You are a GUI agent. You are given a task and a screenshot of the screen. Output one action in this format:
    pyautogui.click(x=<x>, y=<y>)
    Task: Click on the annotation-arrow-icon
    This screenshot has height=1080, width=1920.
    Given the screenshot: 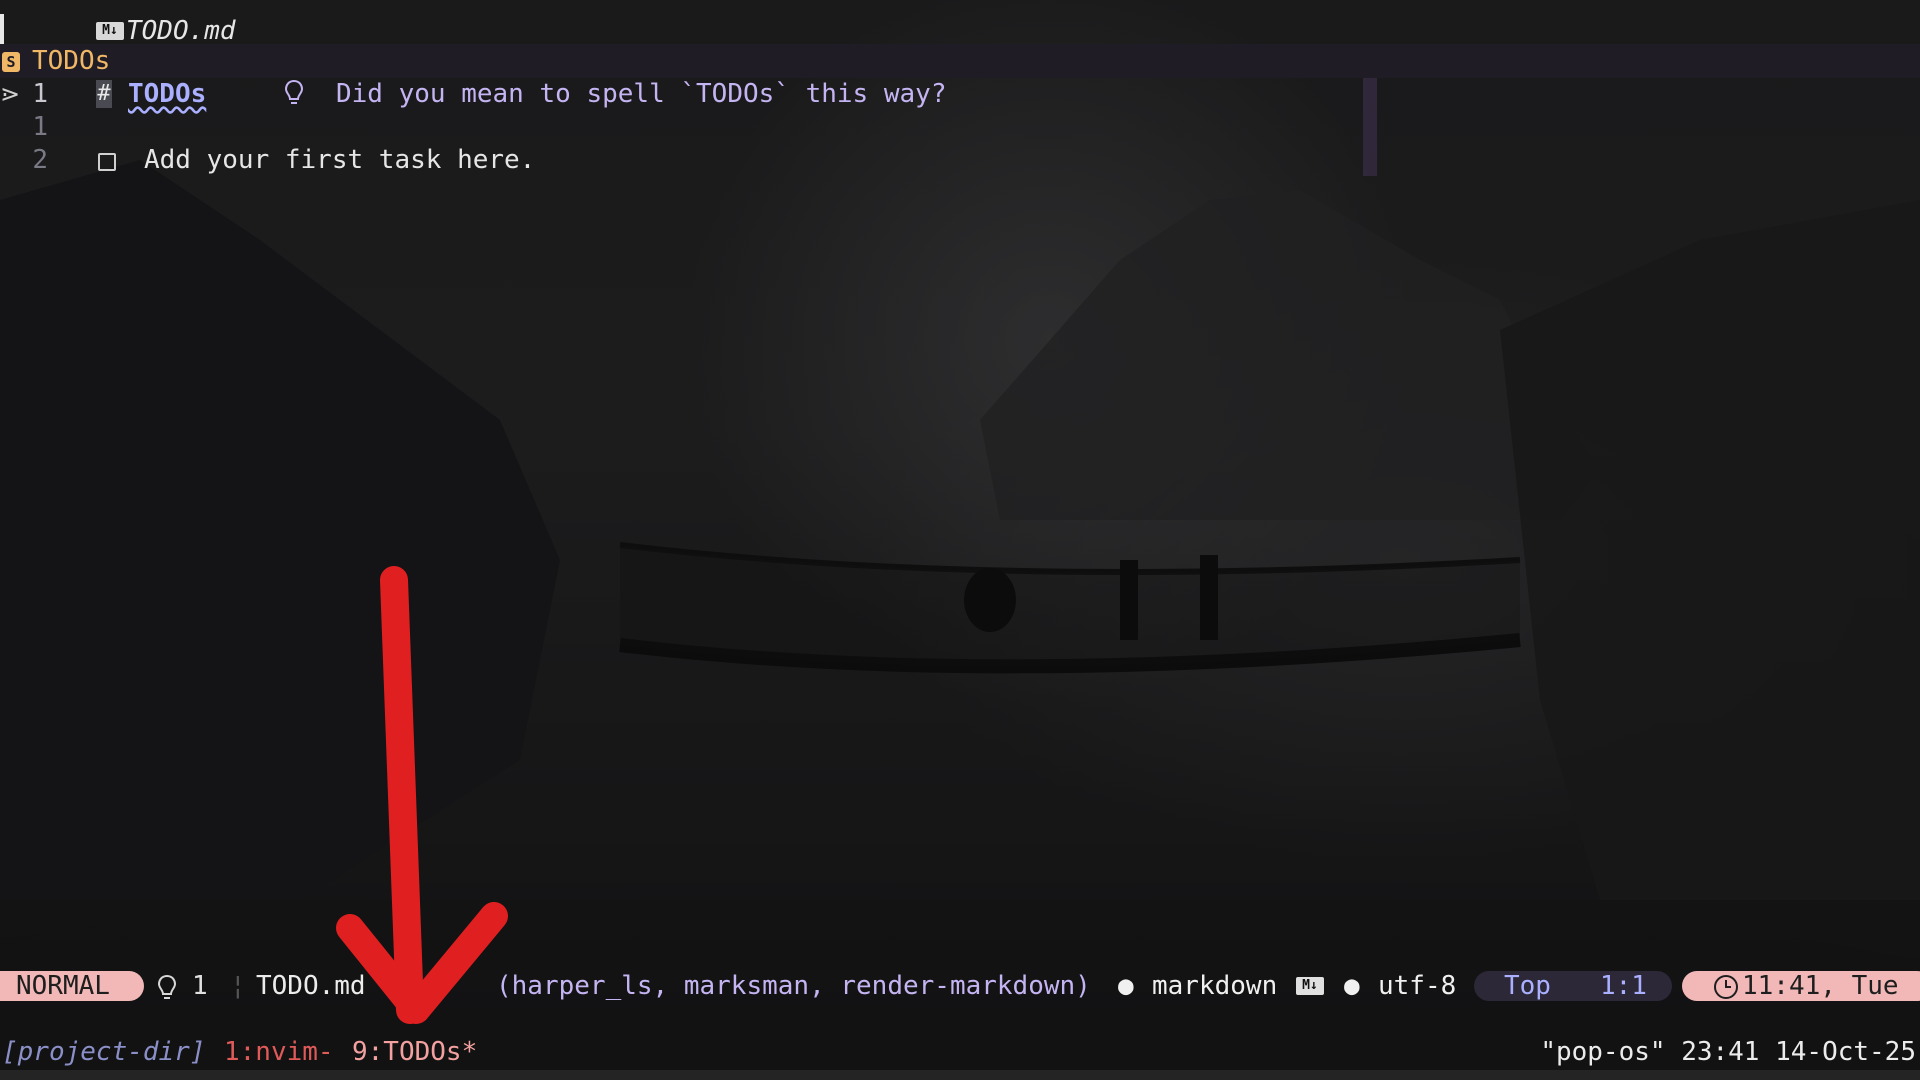 What is the action you would take?
    pyautogui.click(x=422, y=795)
    